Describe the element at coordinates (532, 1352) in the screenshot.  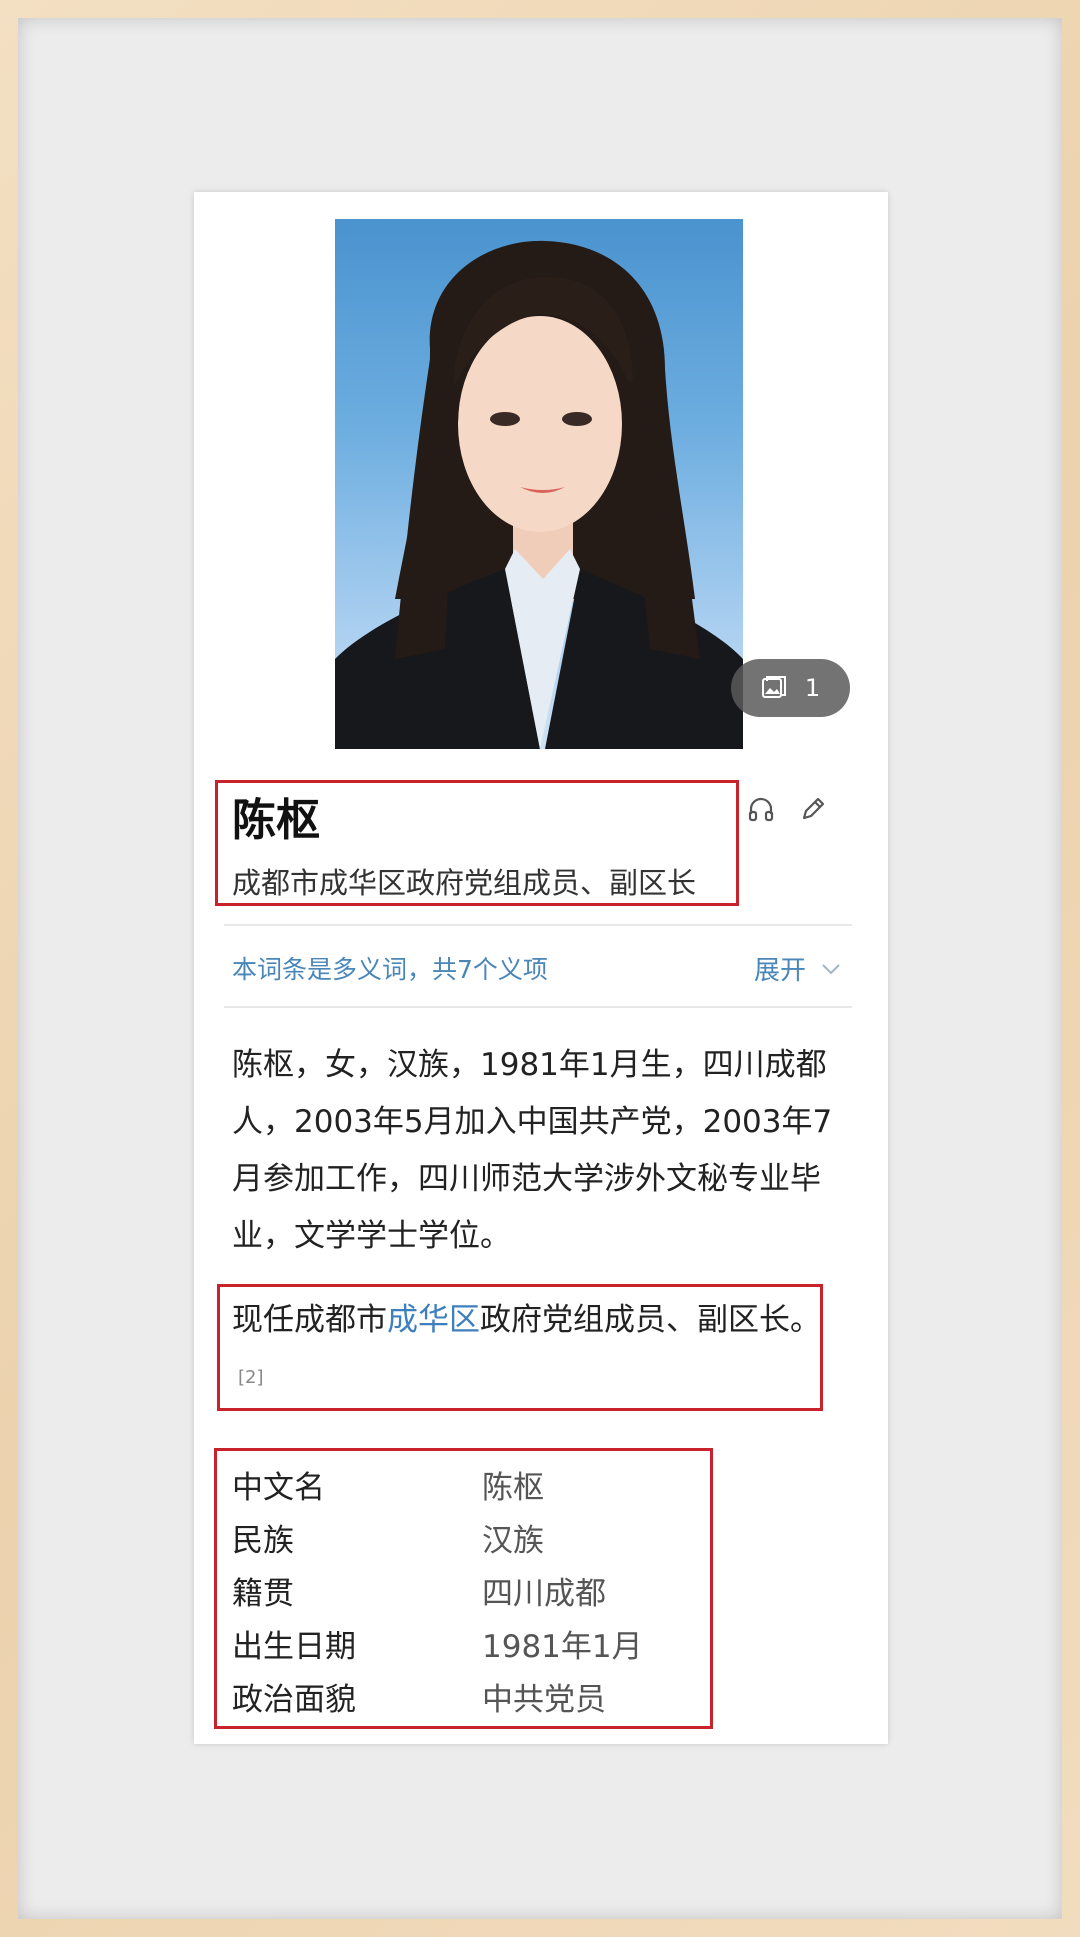
I see `current-position-paragraph: 现任成都市成华区政府党组成员、副区长。 [2]` at that location.